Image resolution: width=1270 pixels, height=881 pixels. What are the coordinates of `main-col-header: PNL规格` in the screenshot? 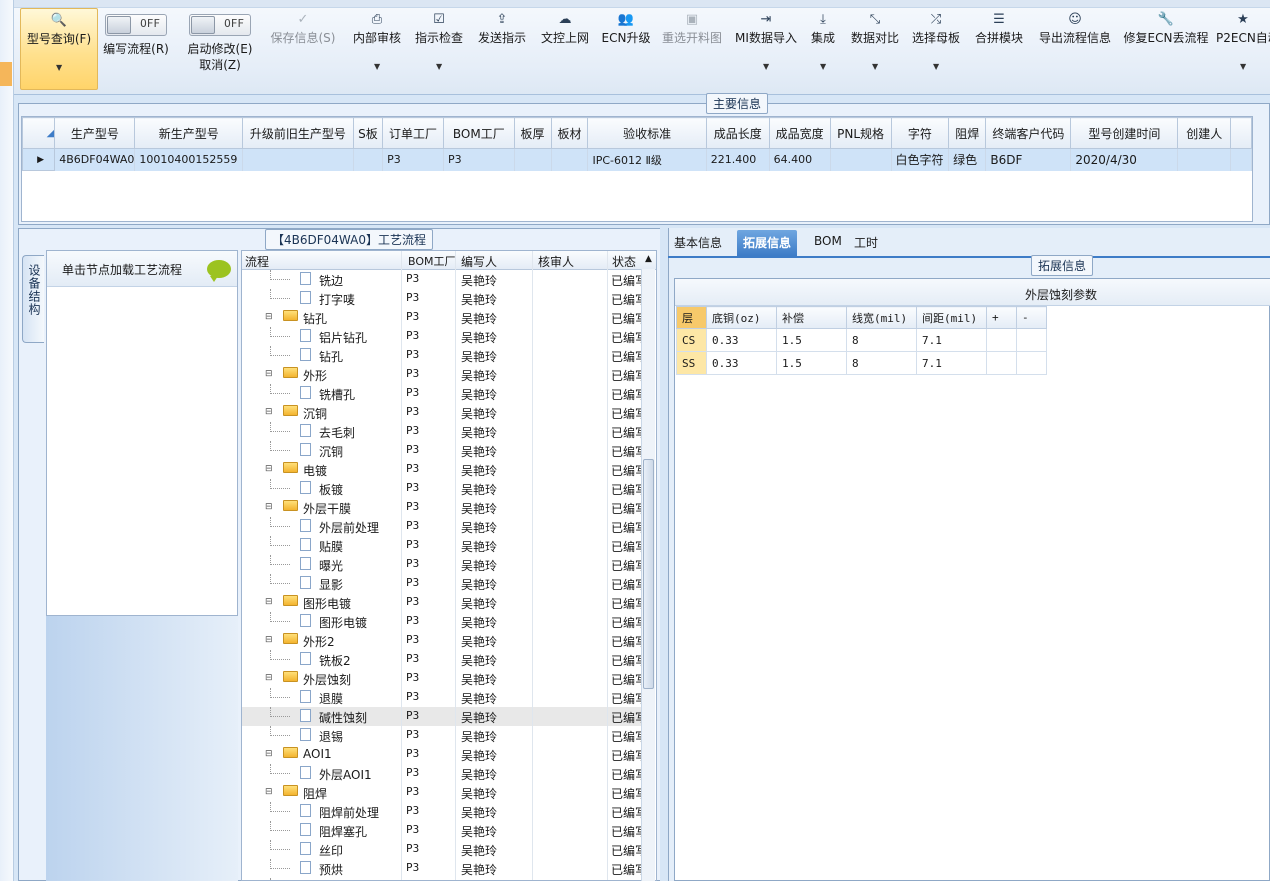 It's located at (860, 133).